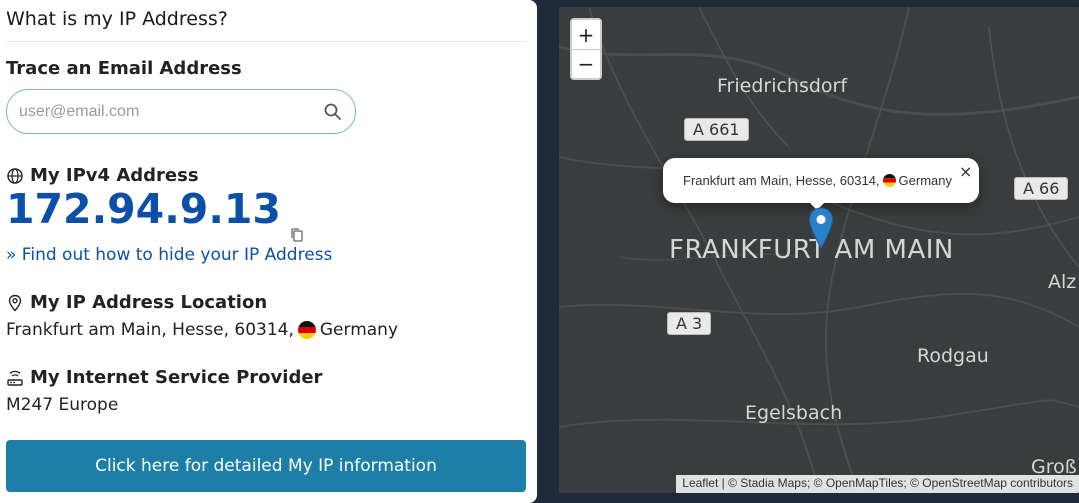 The image size is (1079, 503). What do you see at coordinates (1041, 188) in the screenshot?
I see `highway-shield-a66: A 66` at bounding box center [1041, 188].